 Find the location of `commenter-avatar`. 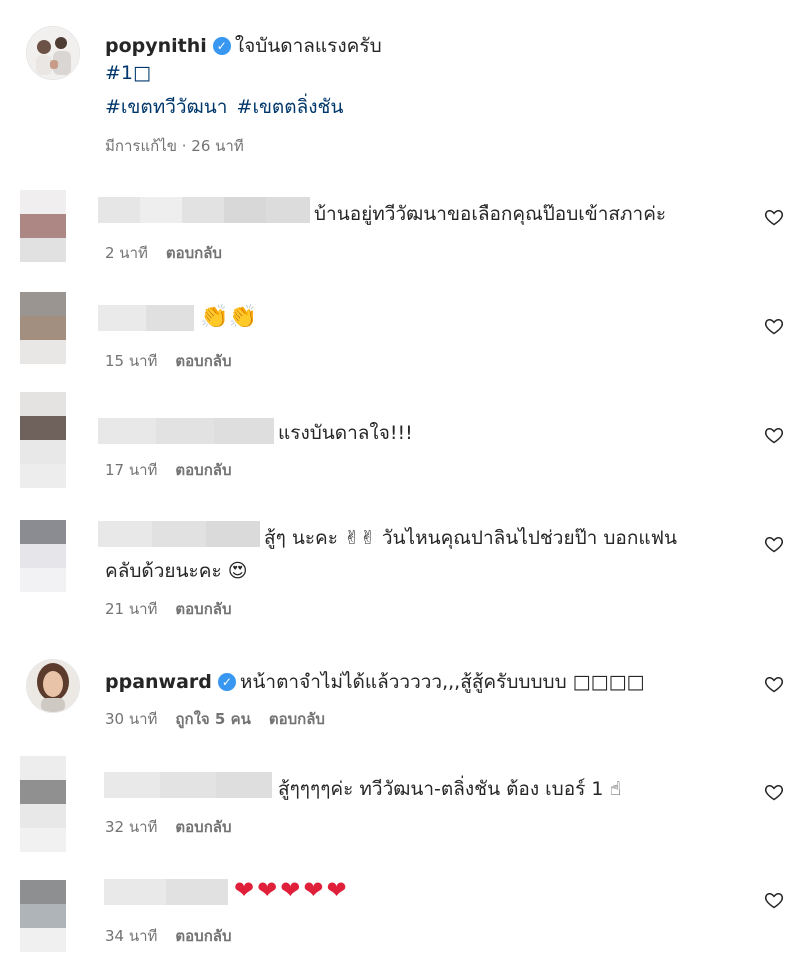

commenter-avatar is located at coordinates (53, 686).